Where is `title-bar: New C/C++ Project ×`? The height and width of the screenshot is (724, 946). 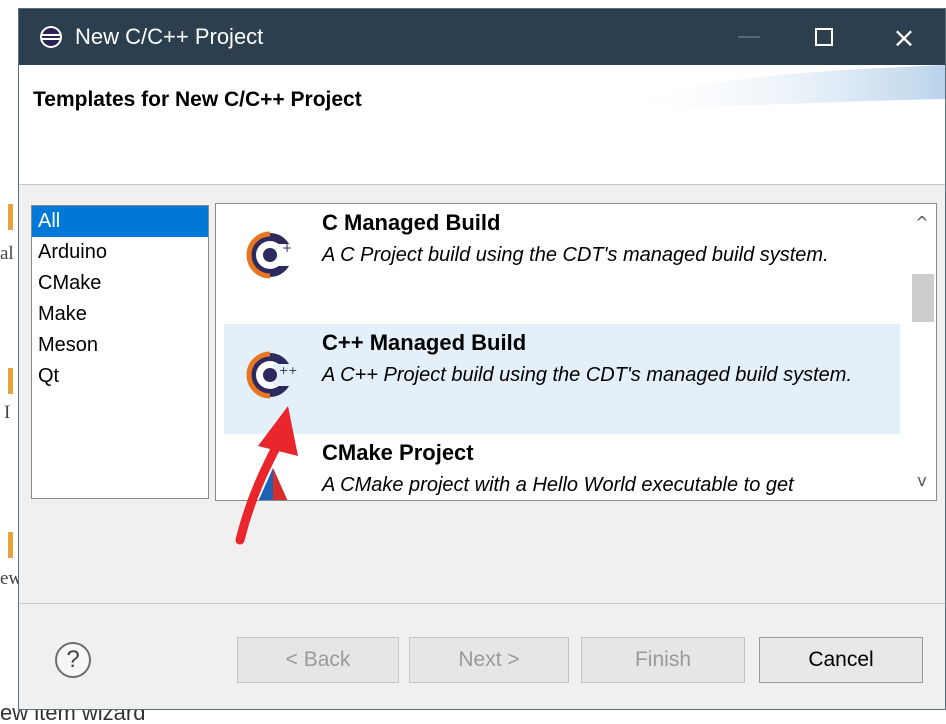
title-bar: New C/C++ Project × is located at coordinates (482, 37).